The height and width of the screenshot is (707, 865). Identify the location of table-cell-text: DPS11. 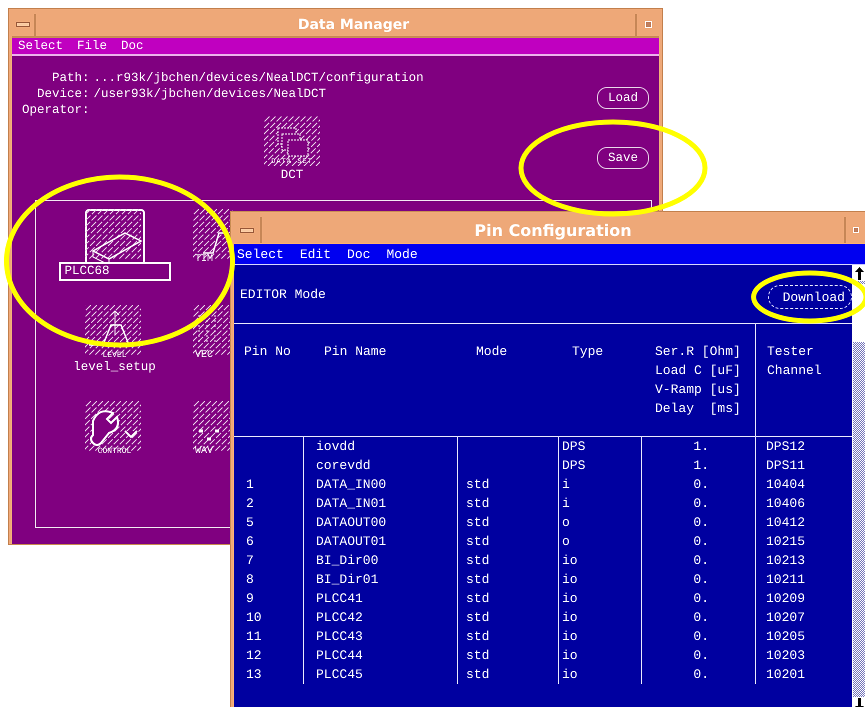
(785, 466).